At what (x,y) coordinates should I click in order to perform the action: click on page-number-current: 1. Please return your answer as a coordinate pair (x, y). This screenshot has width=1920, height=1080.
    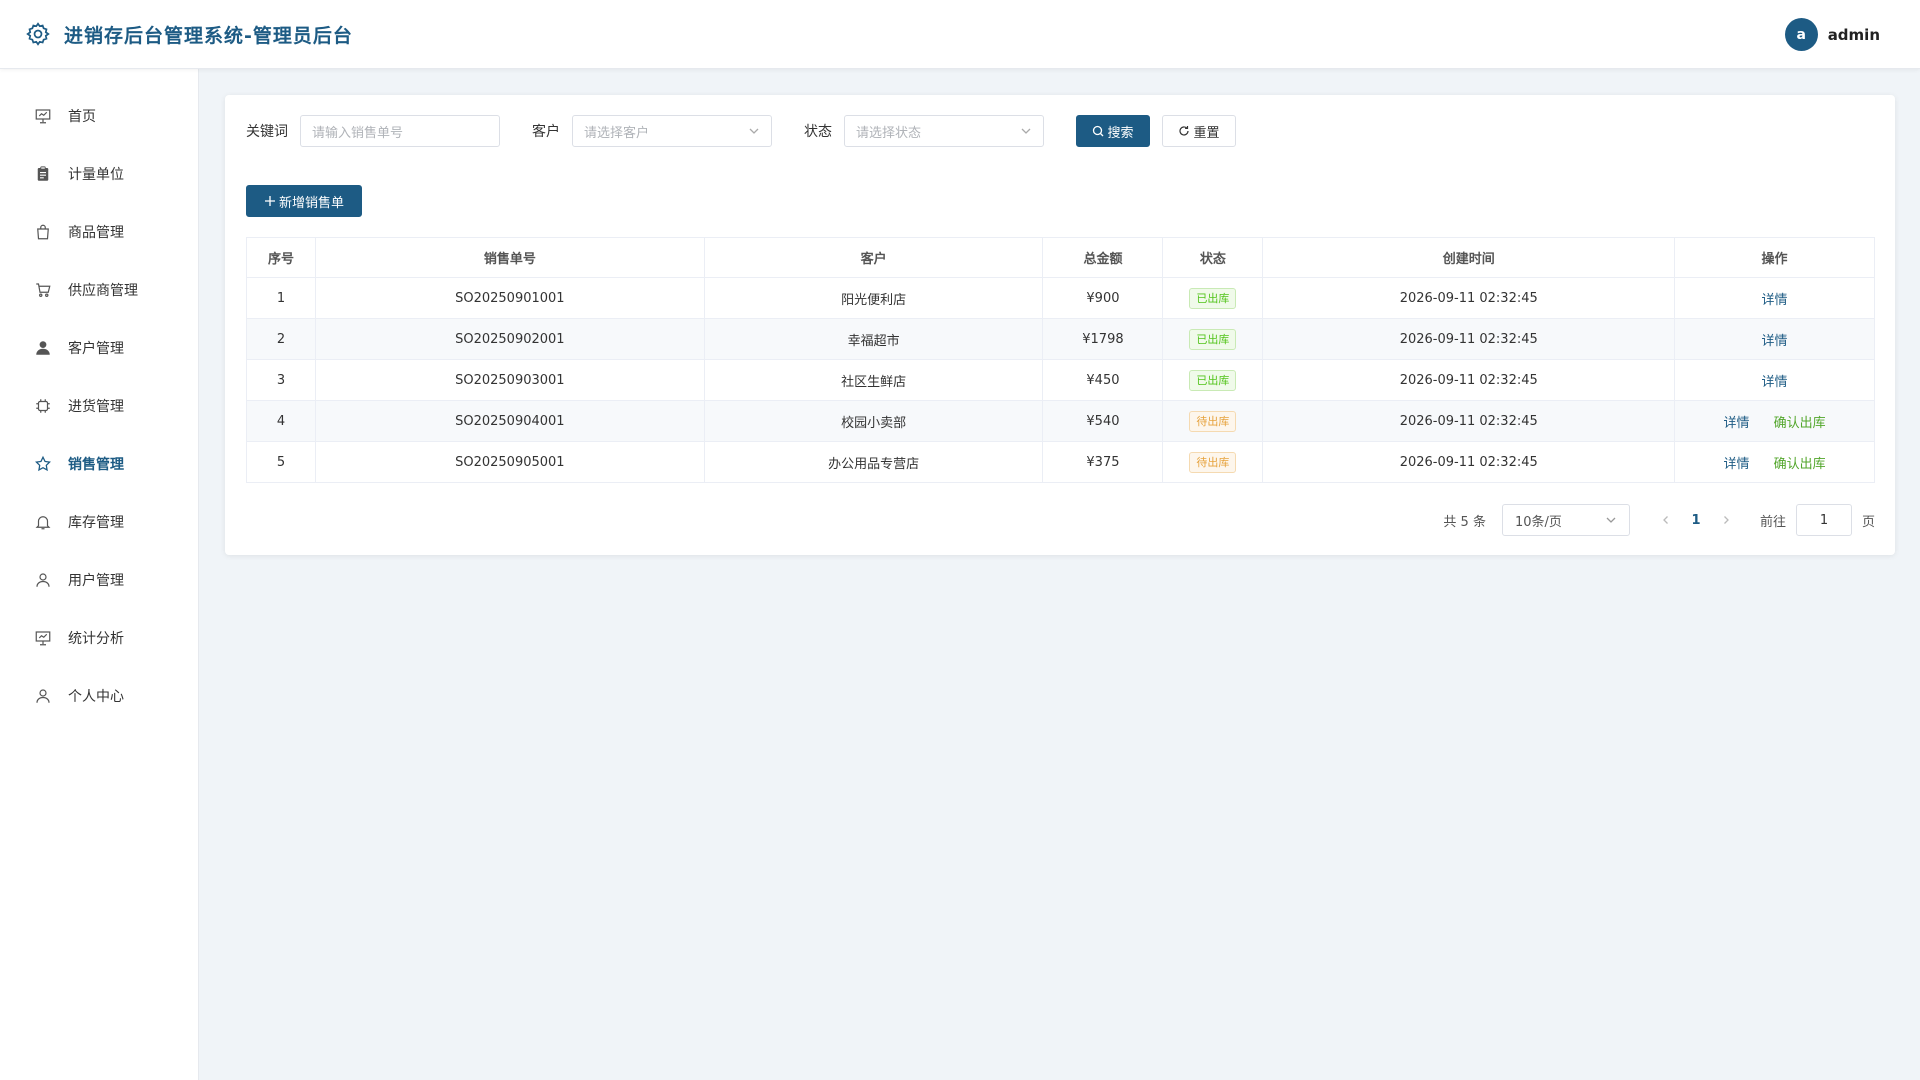
    Looking at the image, I should click on (1696, 520).